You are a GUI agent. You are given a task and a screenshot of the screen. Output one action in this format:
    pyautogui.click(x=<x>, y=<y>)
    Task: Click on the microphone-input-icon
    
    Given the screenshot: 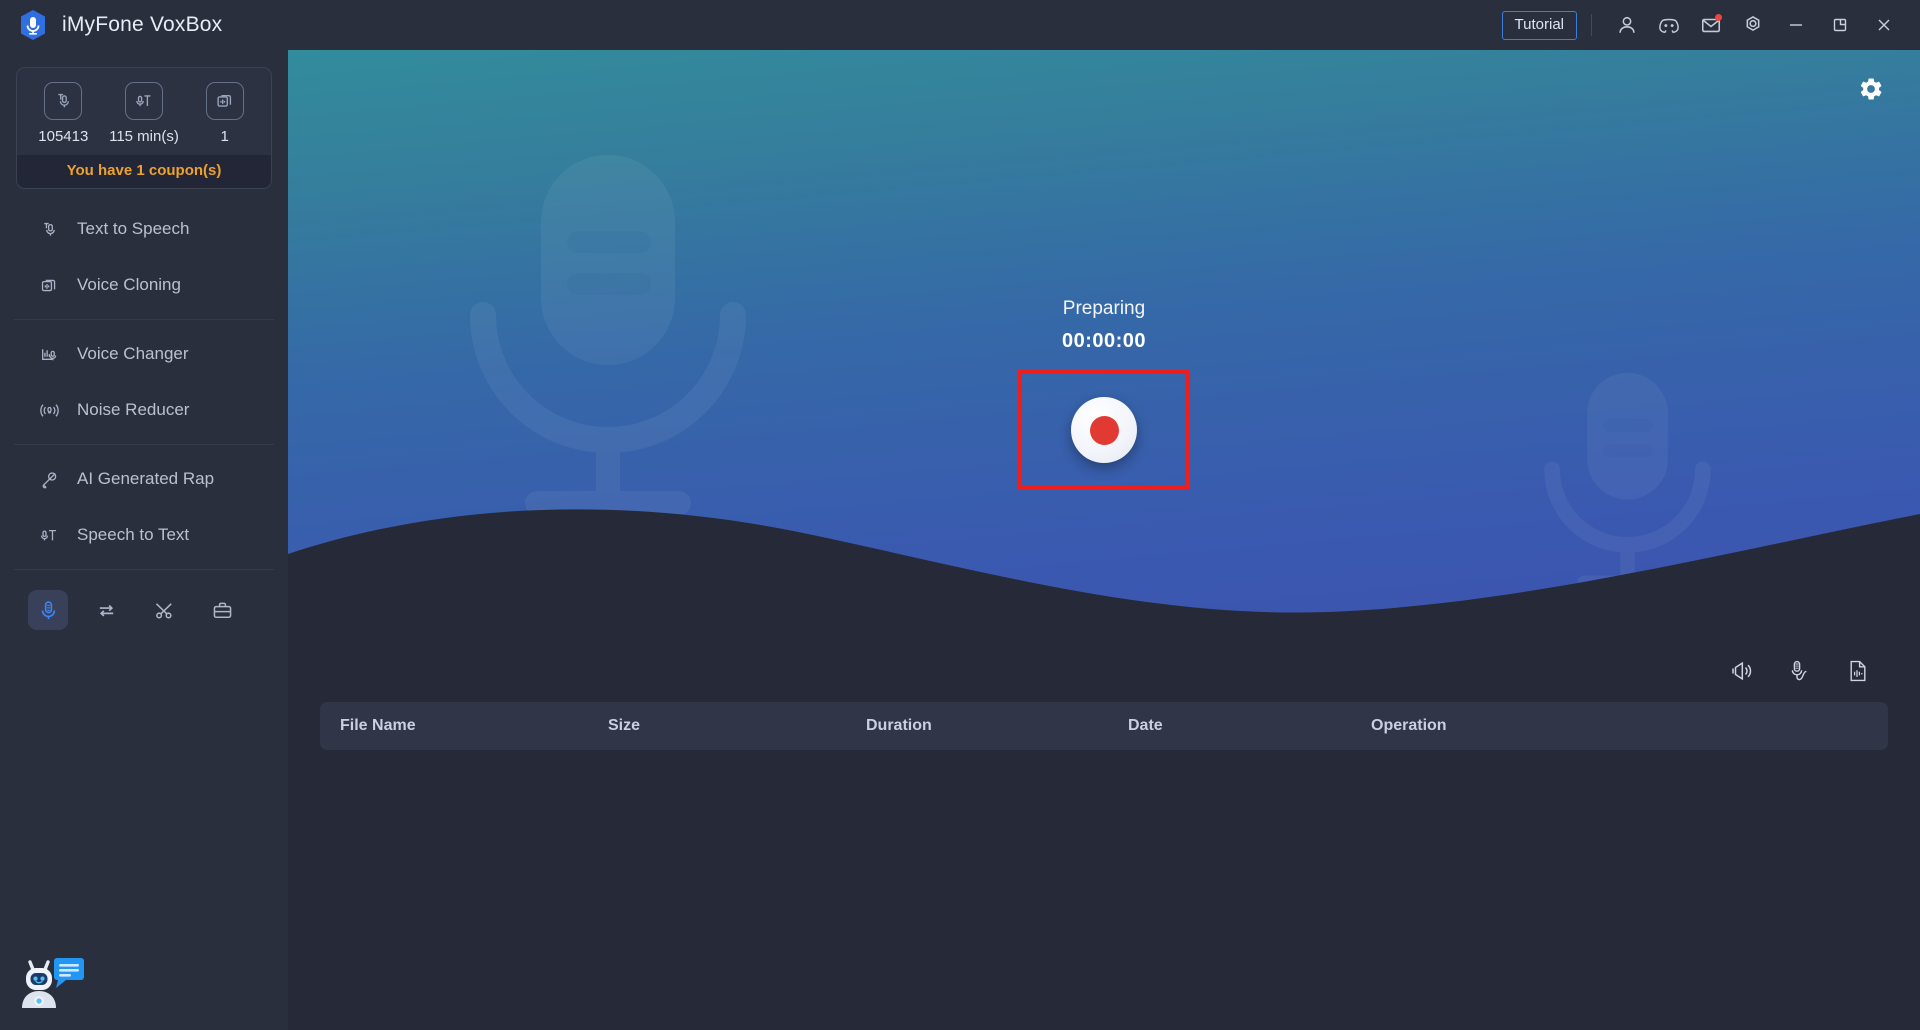 What is the action you would take?
    pyautogui.click(x=1800, y=671)
    